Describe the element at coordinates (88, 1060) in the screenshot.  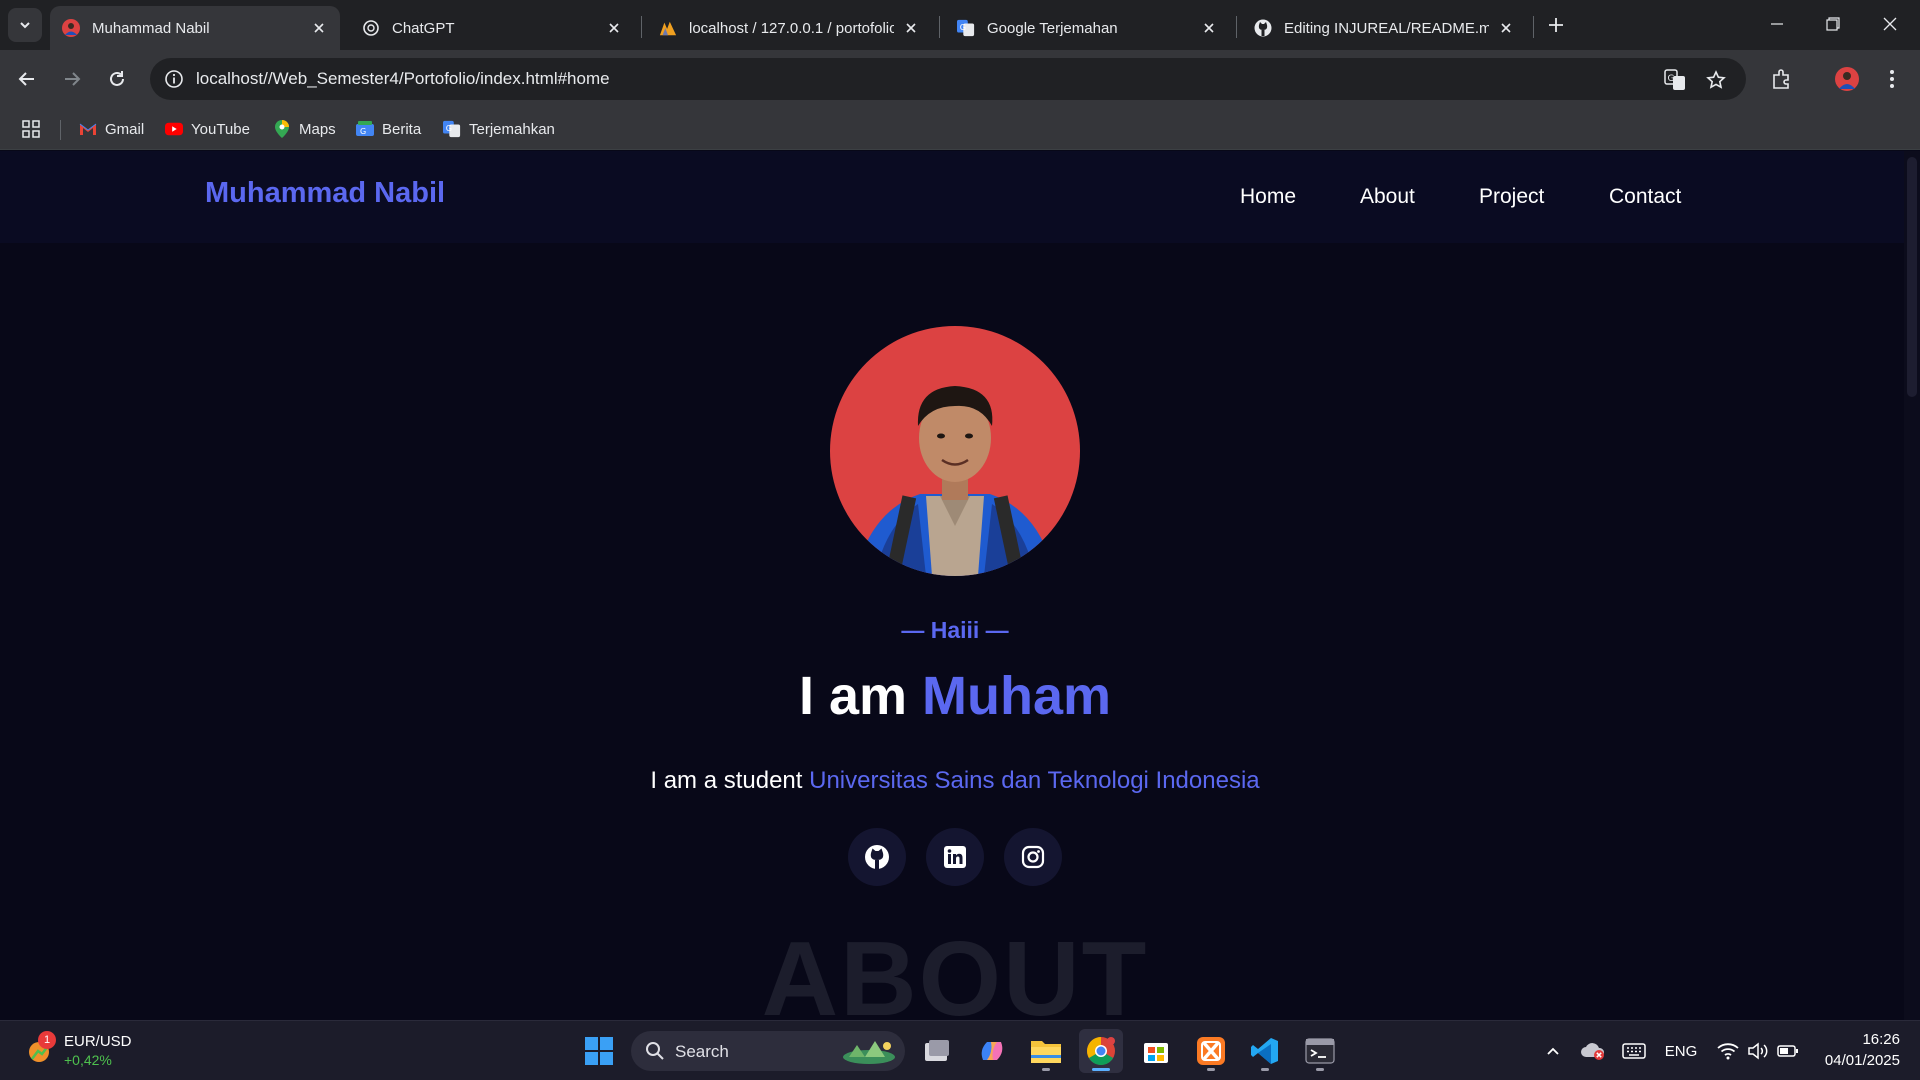
I see `widget-change: +0,42%` at that location.